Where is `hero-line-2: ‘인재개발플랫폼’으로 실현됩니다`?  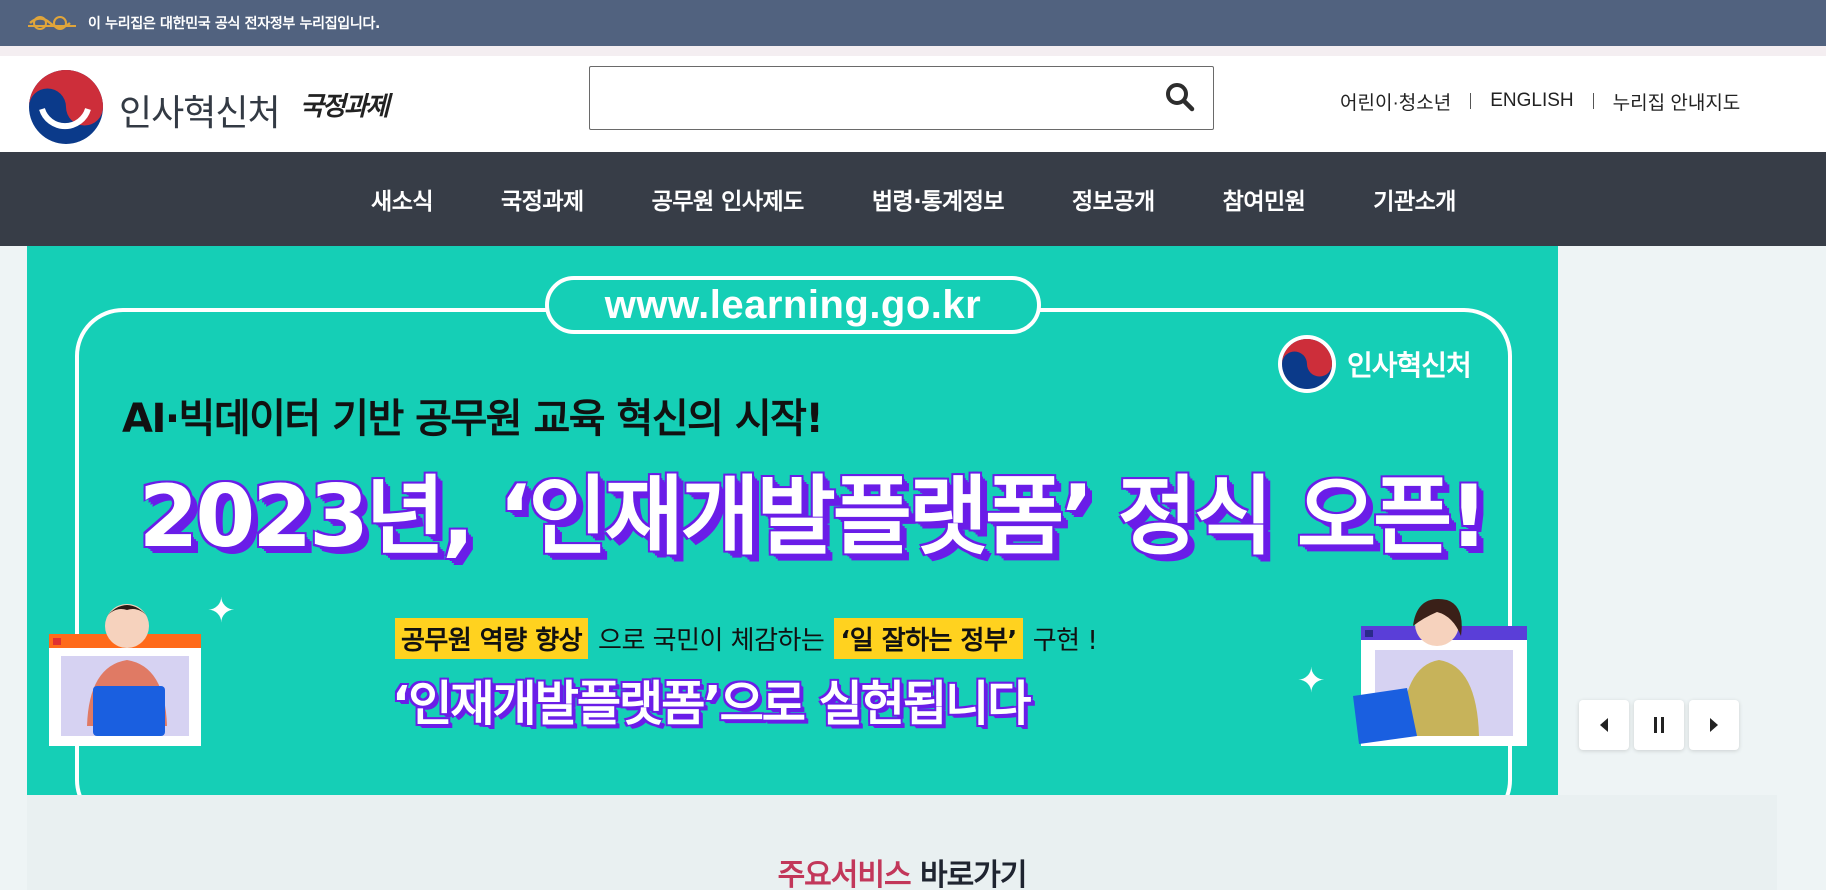 hero-line-2: ‘인재개발플랫폼’으로 실현됩니다 is located at coordinates (711, 704).